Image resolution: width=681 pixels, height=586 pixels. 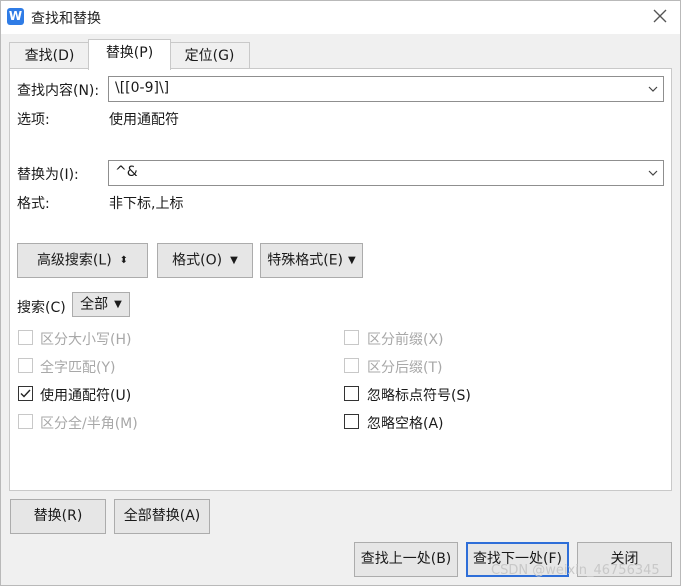 I want to click on full-half-width-label: 区分全/半角(M), so click(x=89, y=424).